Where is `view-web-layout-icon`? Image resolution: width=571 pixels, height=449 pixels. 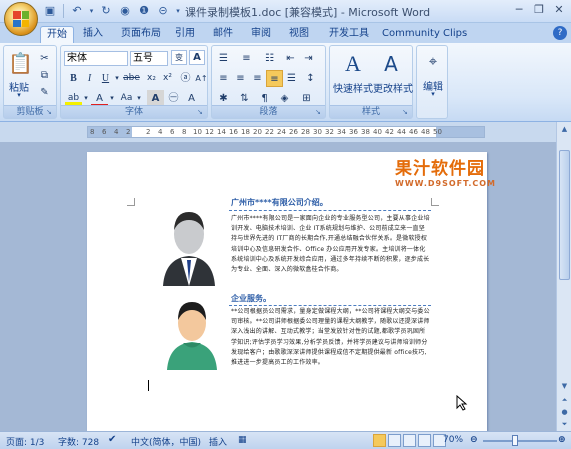
view-web-layout-icon is located at coordinates (409, 440).